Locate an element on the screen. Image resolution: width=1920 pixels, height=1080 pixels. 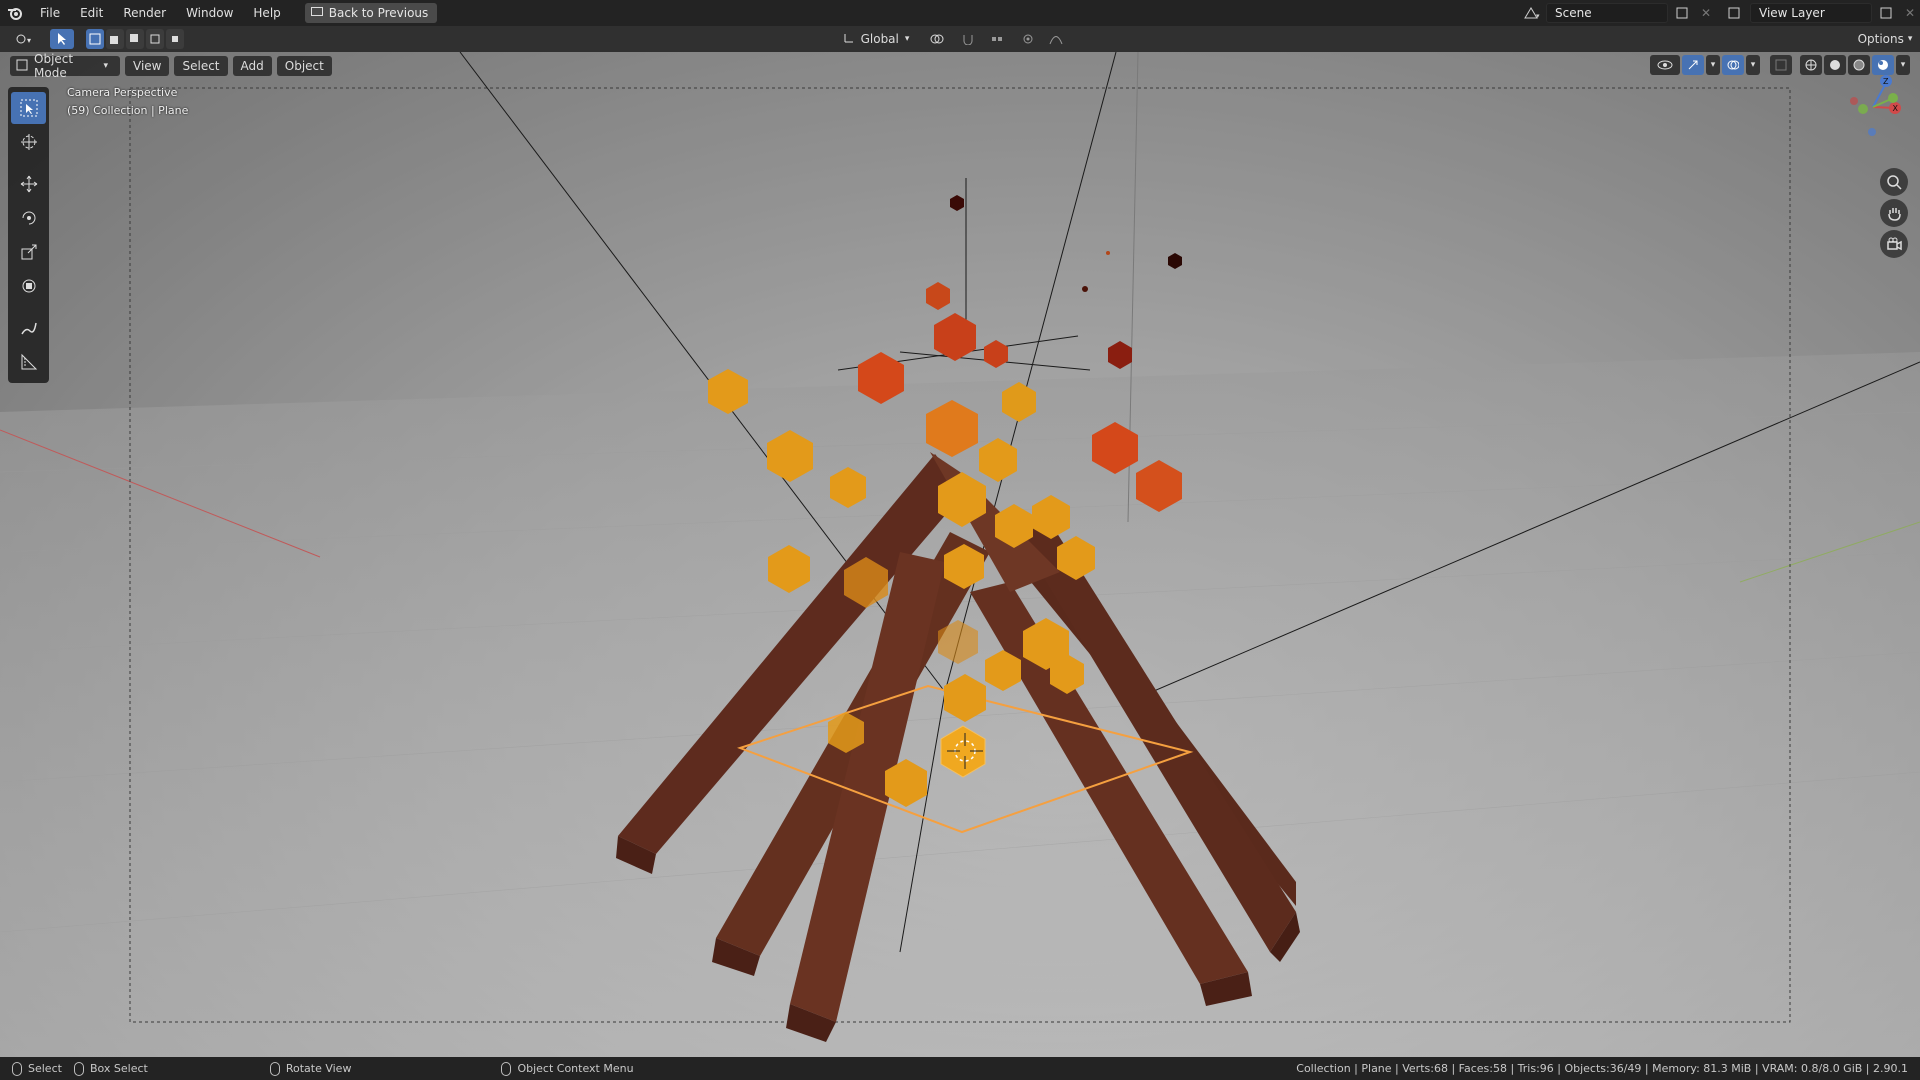
move-tool-icon is located at coordinates (28, 184).